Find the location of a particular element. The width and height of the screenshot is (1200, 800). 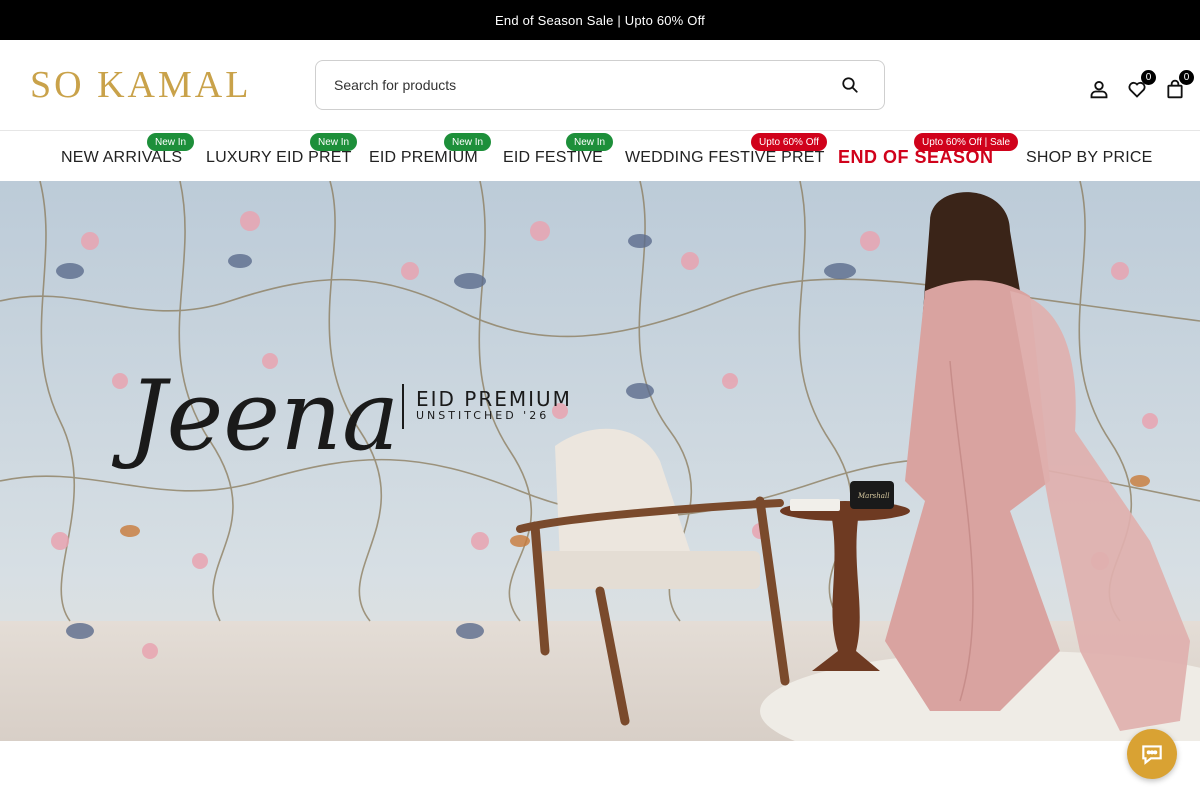

hero-headline: EID PREMIUM is located at coordinates (494, 399).